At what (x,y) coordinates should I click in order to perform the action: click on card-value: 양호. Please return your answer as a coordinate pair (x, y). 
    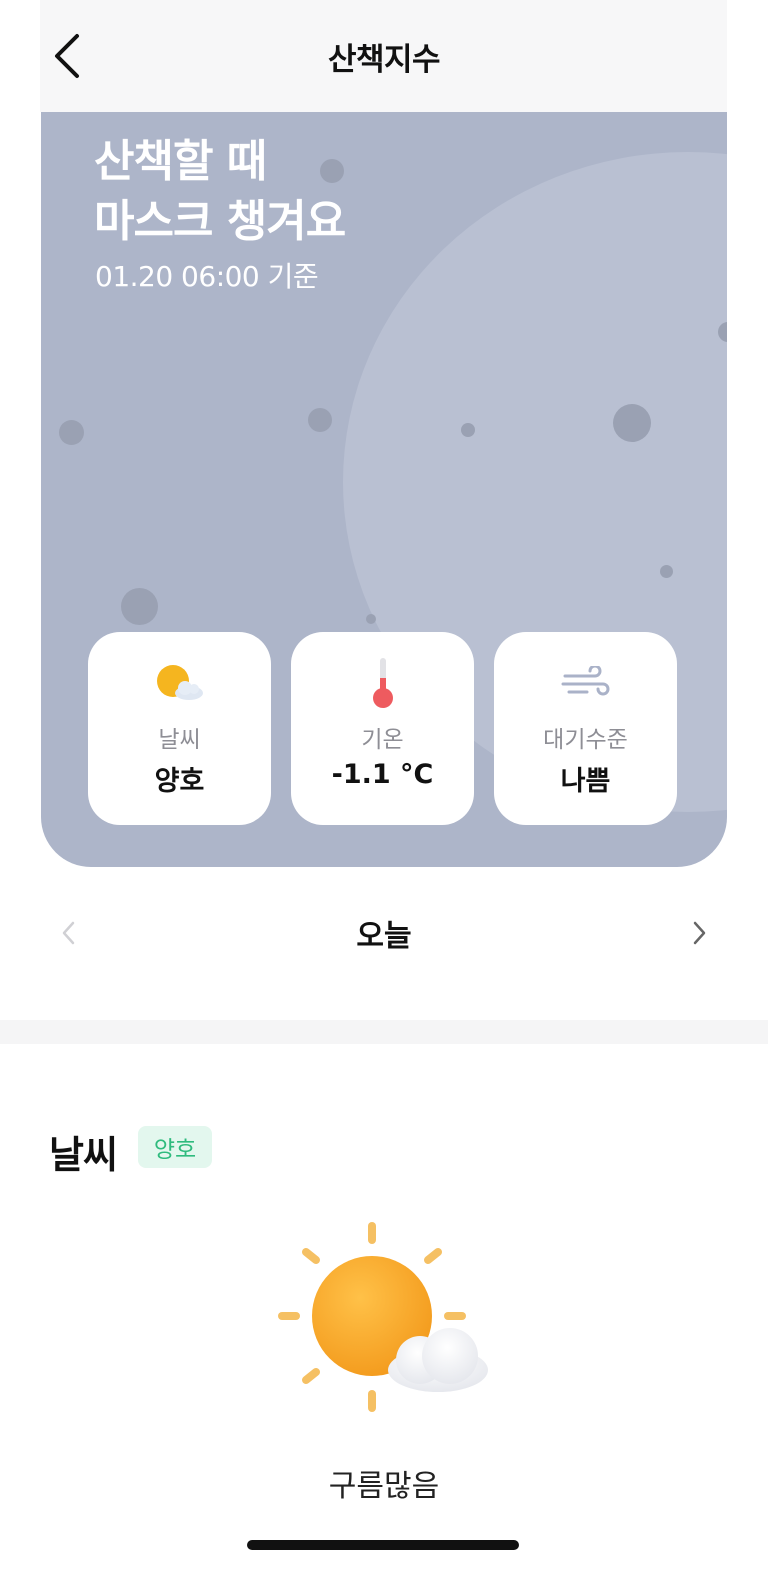
    Looking at the image, I should click on (179, 781).